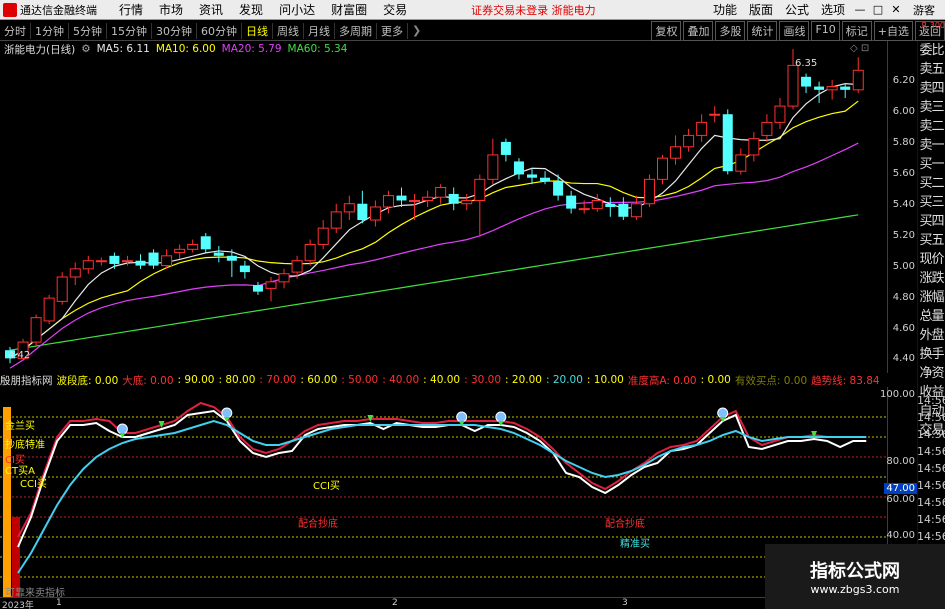 The height and width of the screenshot is (609, 945). I want to click on price-tick: 5.80, so click(903, 142).